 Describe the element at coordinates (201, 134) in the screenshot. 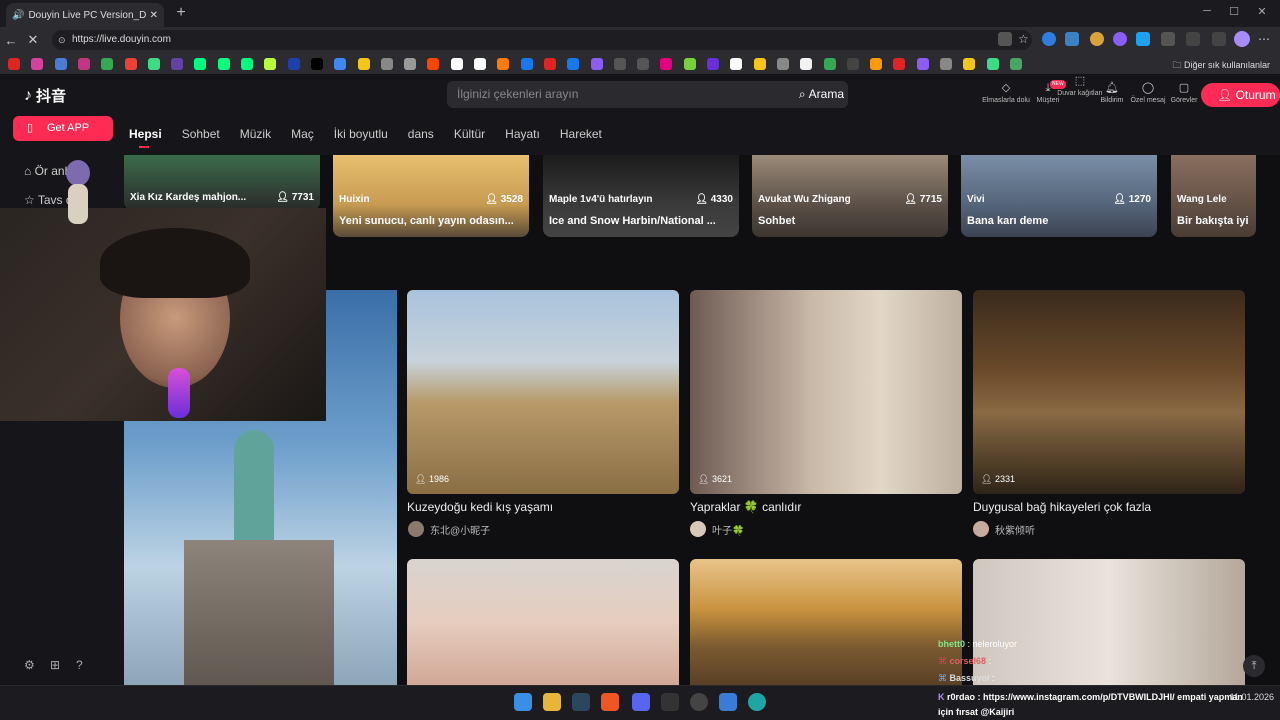

I see `tab-sohbet: Sohbet` at that location.